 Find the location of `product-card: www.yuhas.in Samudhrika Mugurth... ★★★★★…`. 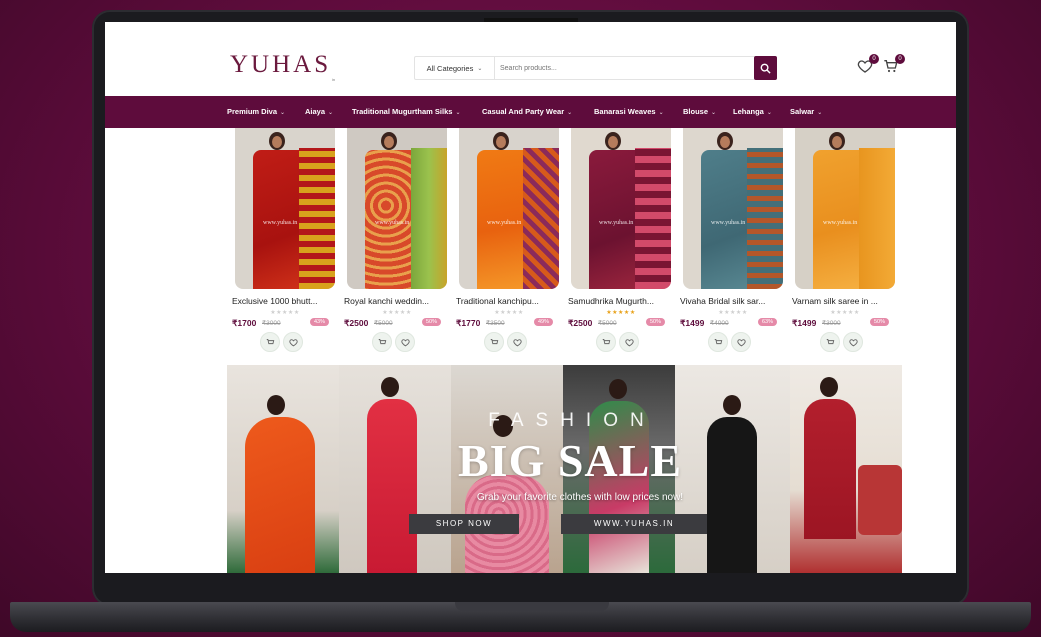

product-card: www.yuhas.in Samudhrika Mugurth... ★★★★★… is located at coordinates (621, 240).